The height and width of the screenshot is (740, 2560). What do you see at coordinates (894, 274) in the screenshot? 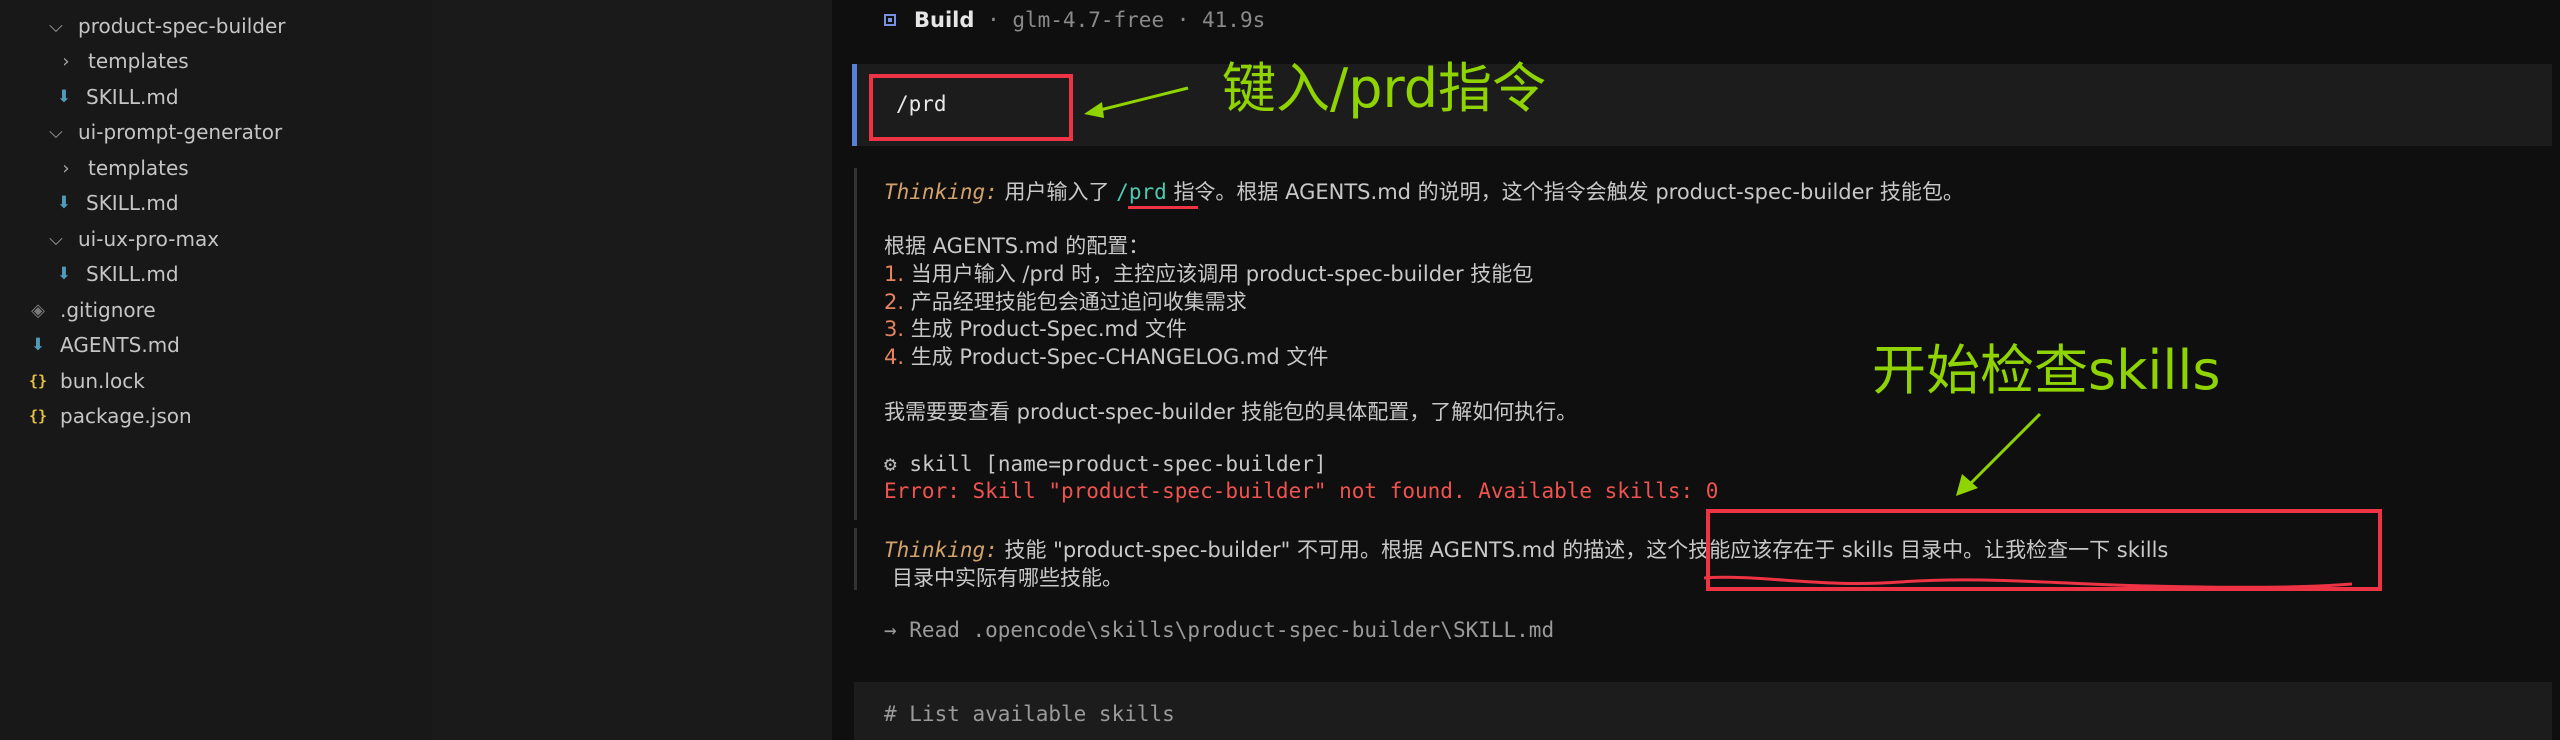
I see `list-number: 1.` at bounding box center [894, 274].